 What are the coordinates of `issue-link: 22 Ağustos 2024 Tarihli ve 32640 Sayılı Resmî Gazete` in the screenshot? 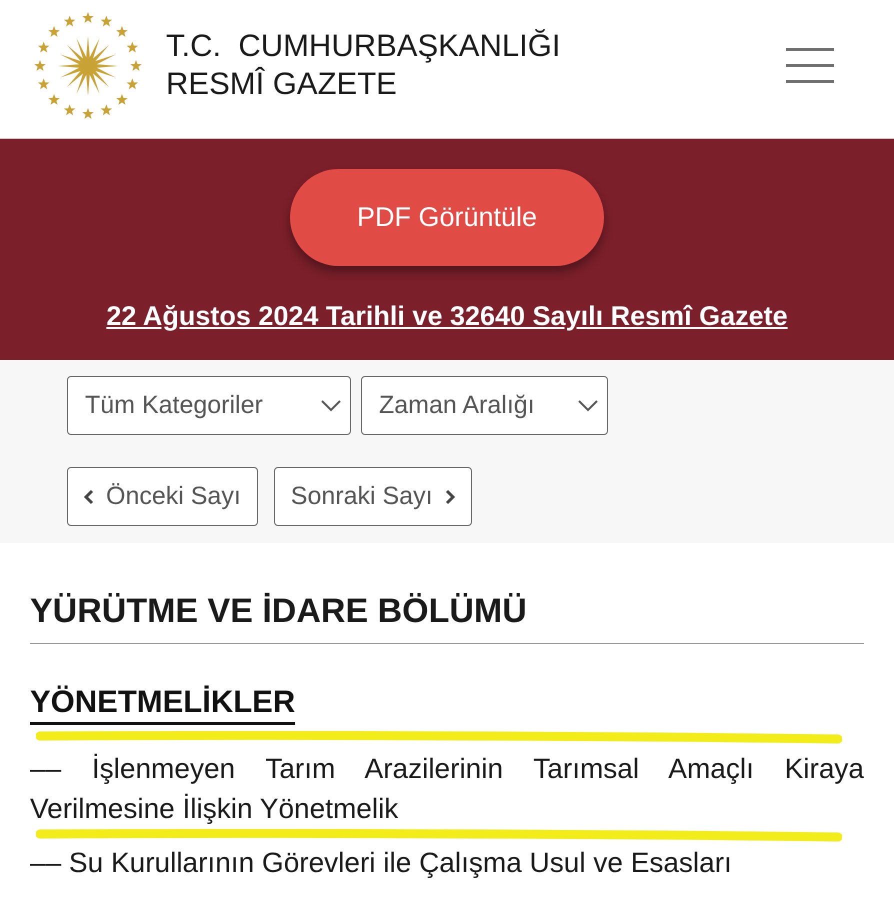 It's located at (447, 316).